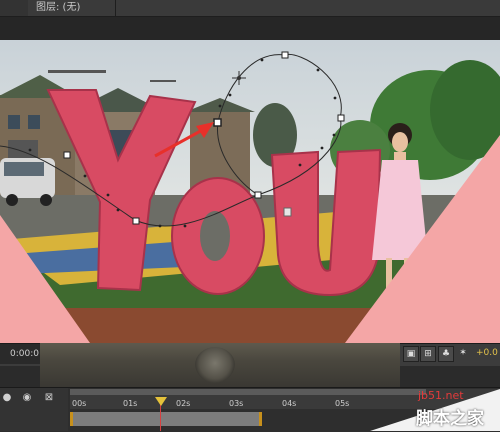 The height and width of the screenshot is (432, 500). I want to click on snapshot-icon: ▣, so click(411, 354).